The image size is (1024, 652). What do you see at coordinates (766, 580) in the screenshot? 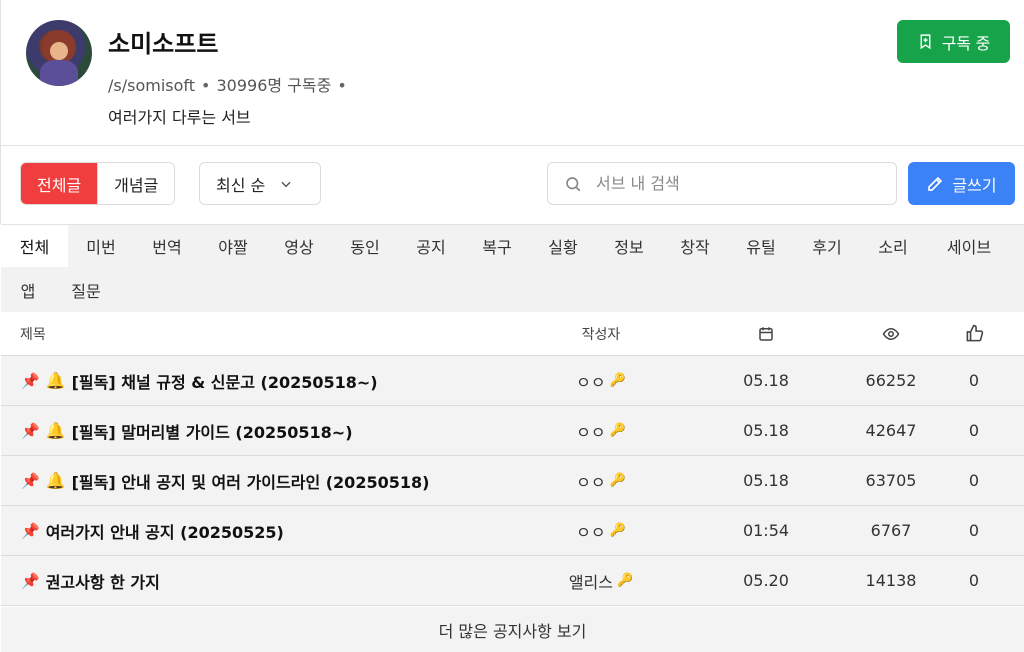
I see `post-date: 05.20` at bounding box center [766, 580].